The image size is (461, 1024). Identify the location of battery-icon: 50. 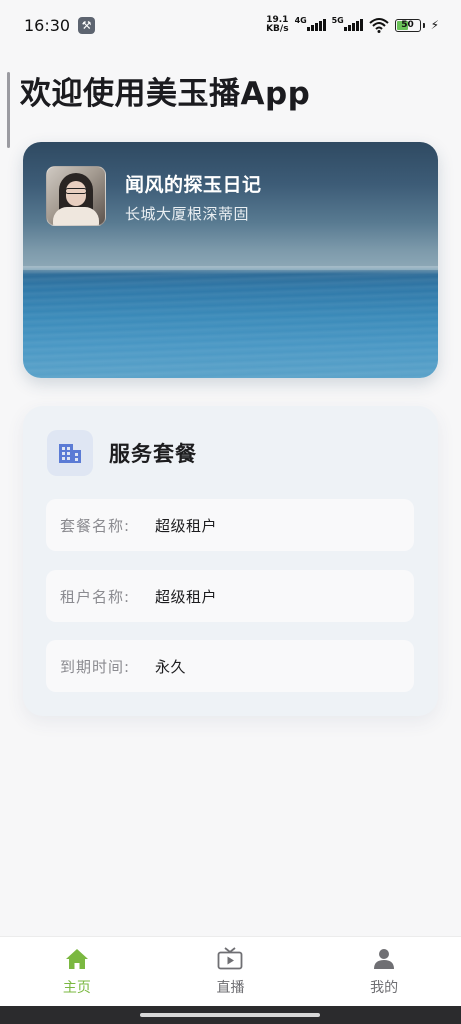
(409, 25).